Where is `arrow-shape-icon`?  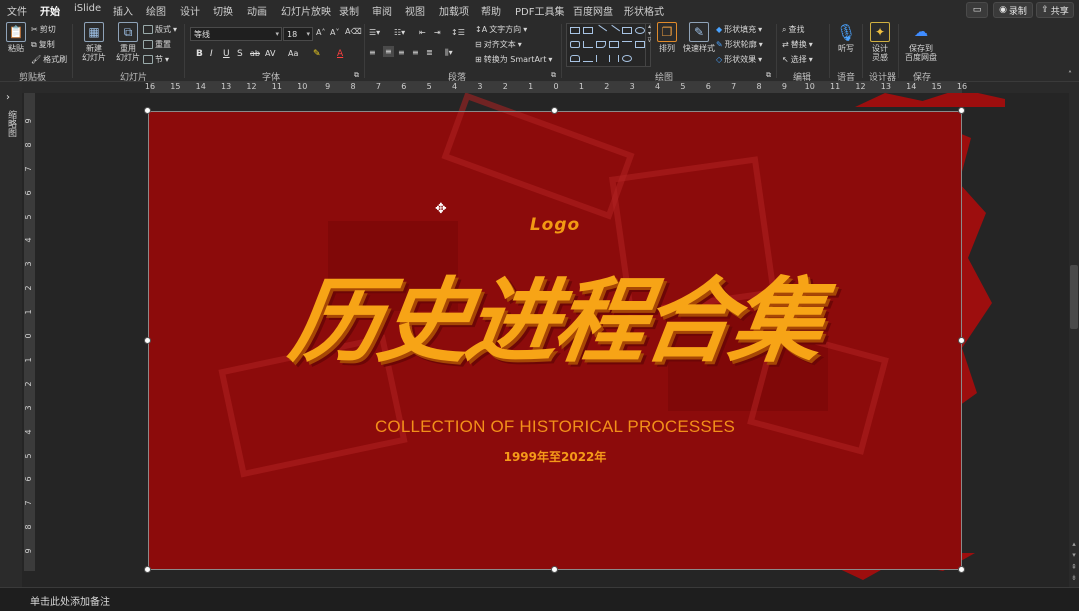 arrow-shape-icon is located at coordinates (614, 30).